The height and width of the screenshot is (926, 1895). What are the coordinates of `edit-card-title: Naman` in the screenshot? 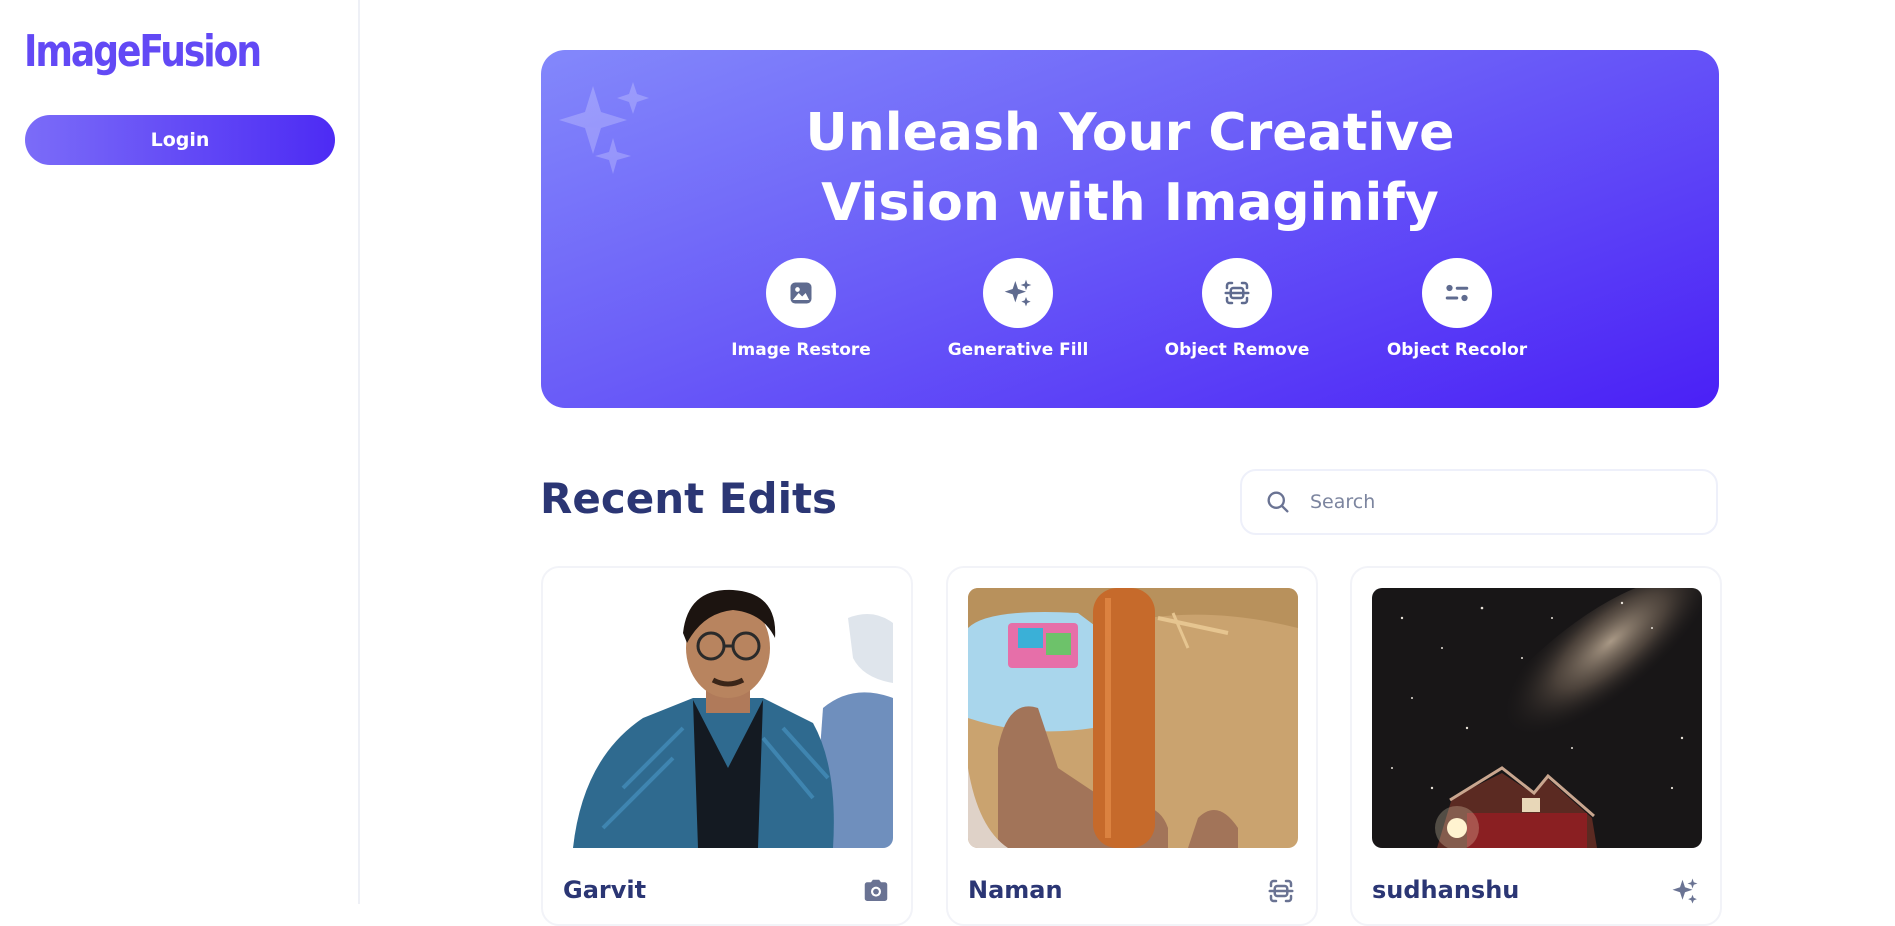 It's located at (1015, 890).